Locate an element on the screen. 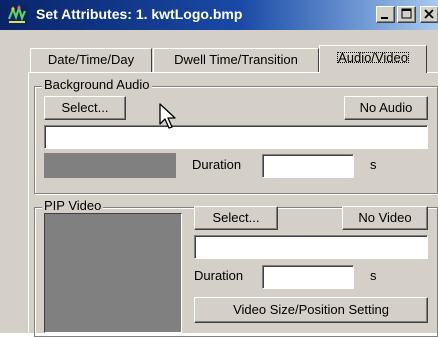  no-audio-label: No Audio is located at coordinates (386, 107).